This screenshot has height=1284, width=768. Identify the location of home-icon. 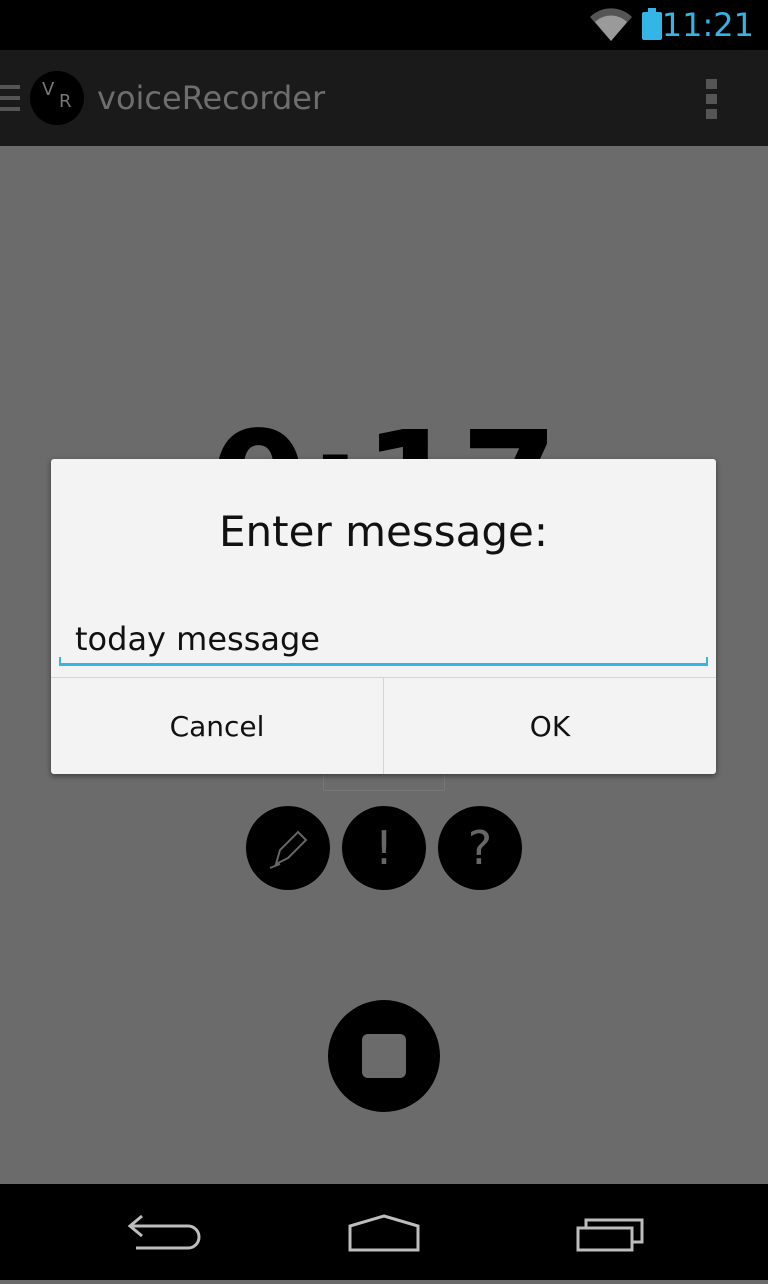
(384, 1233).